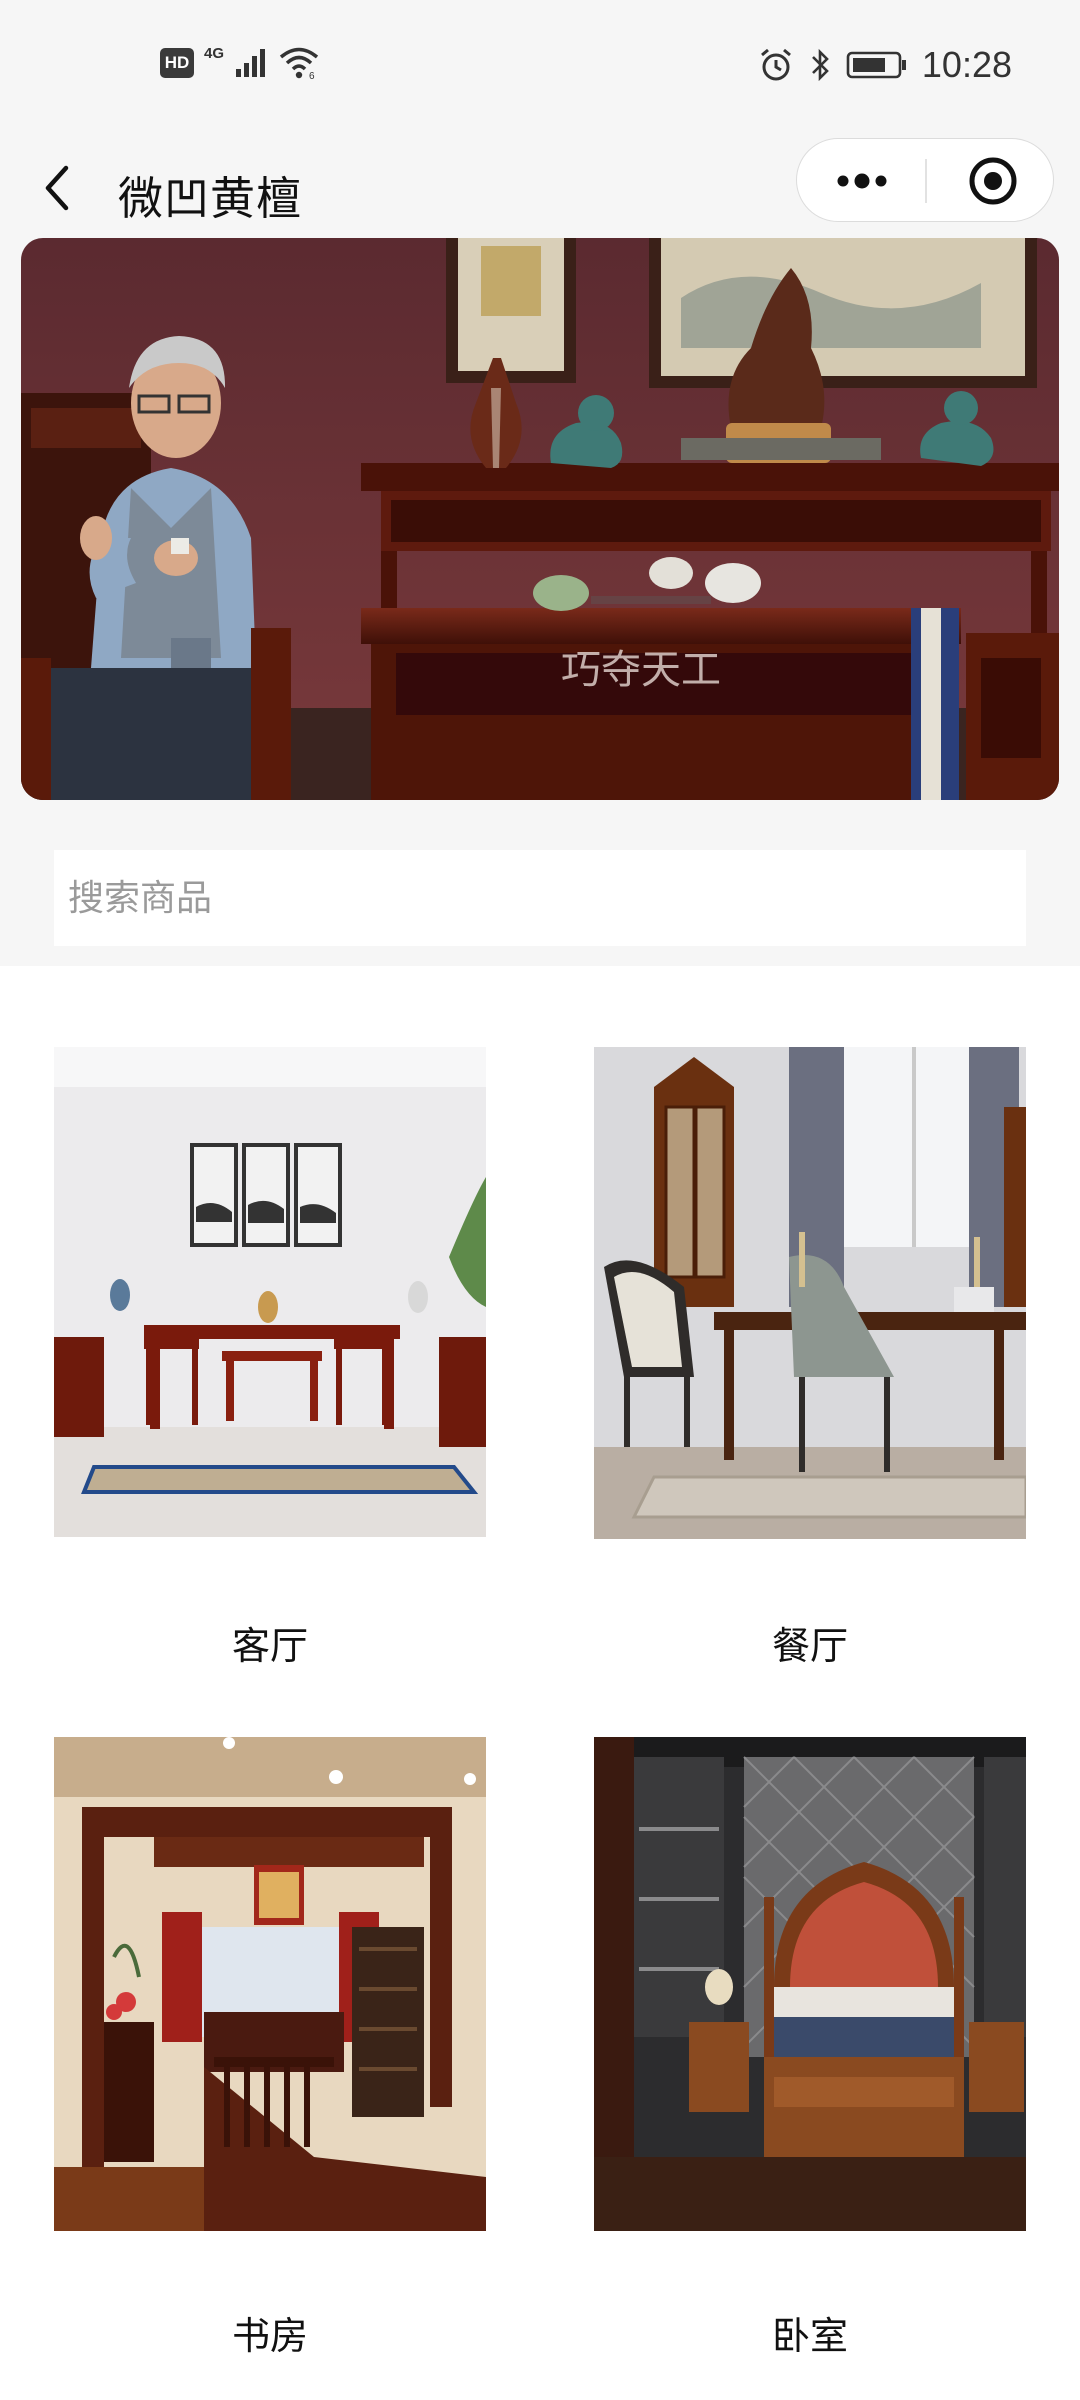 The image size is (1080, 2400). Describe the element at coordinates (312, 75) in the screenshot. I see `svg-text: 6` at that location.